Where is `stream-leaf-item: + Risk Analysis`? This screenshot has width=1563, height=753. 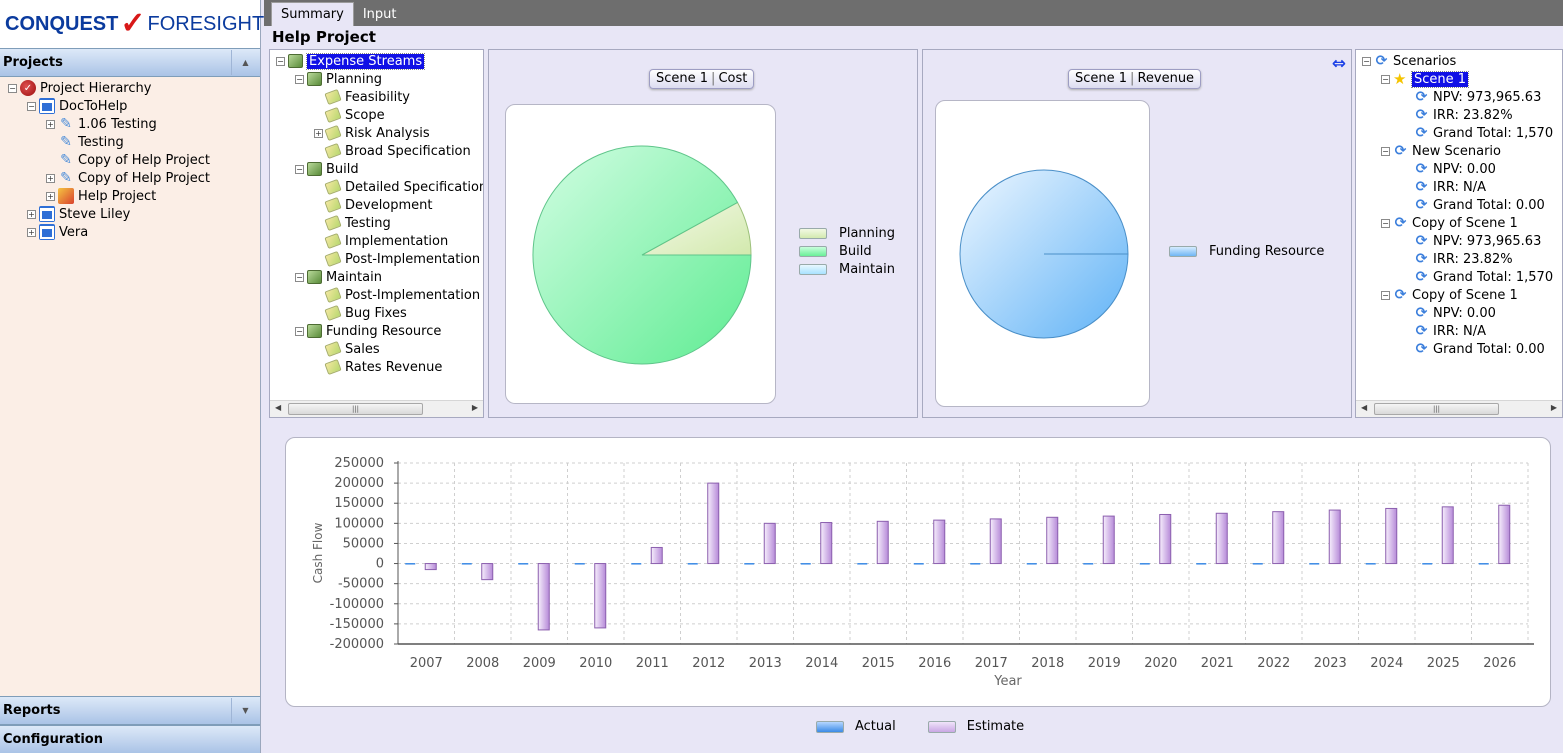
stream-leaf-item: + Risk Analysis is located at coordinates (379, 133).